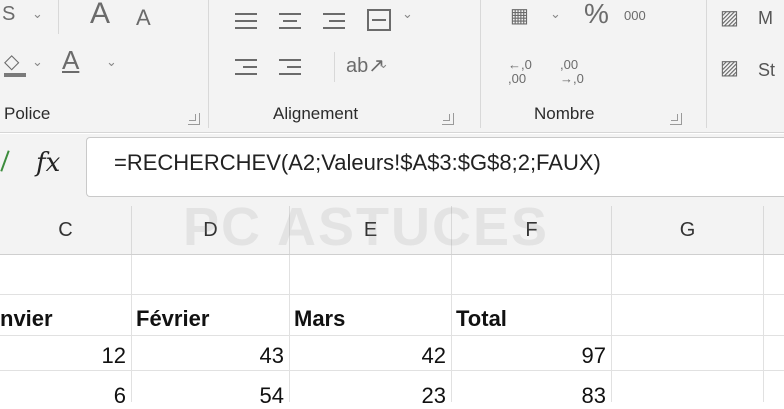 The height and width of the screenshot is (409, 784). What do you see at coordinates (366, 227) in the screenshot?
I see `watermark-logo: PC ASTUCES` at bounding box center [366, 227].